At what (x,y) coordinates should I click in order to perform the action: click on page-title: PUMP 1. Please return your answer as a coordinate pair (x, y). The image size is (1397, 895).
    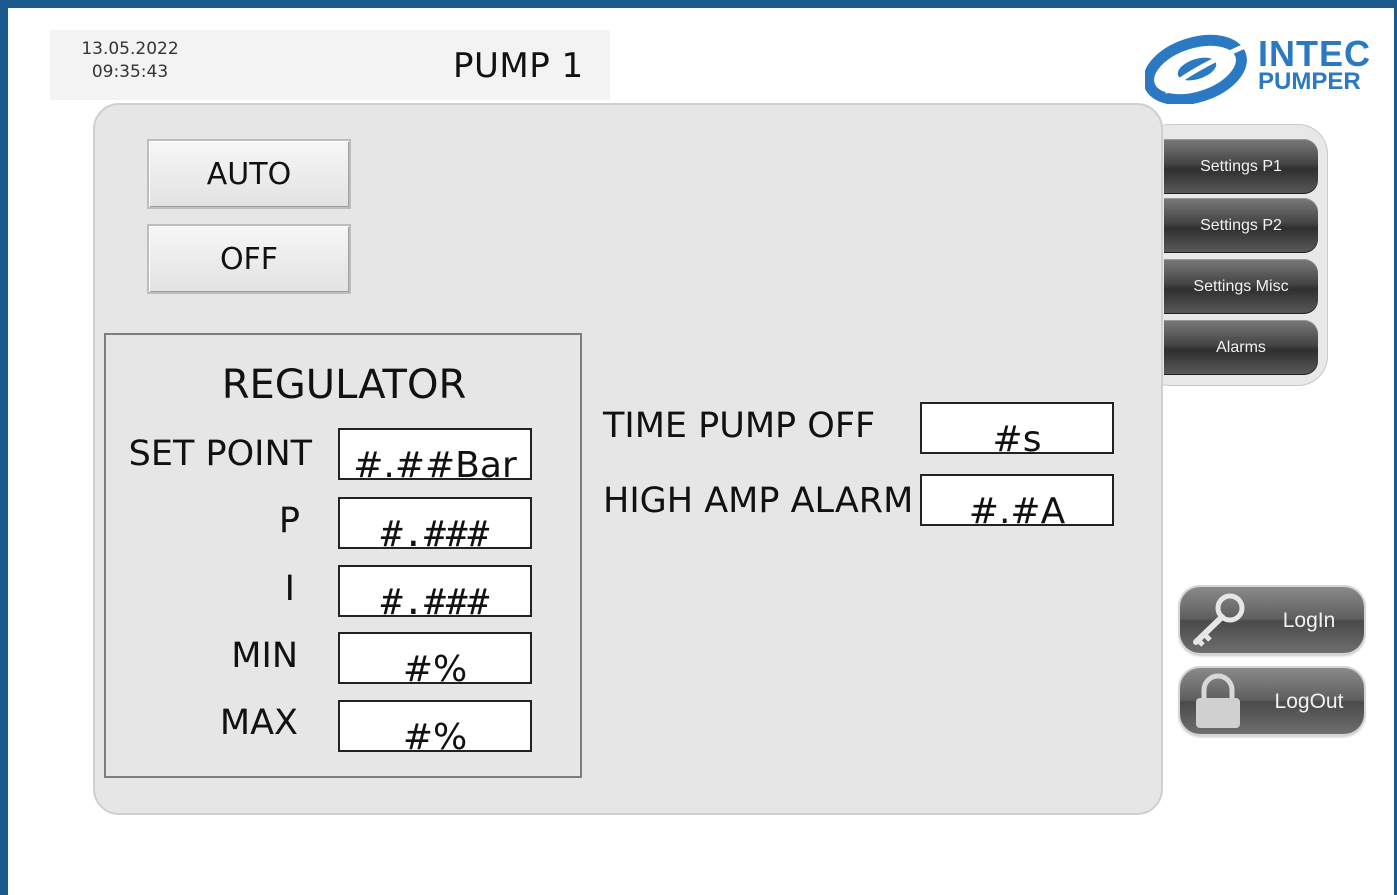
    Looking at the image, I should click on (518, 66).